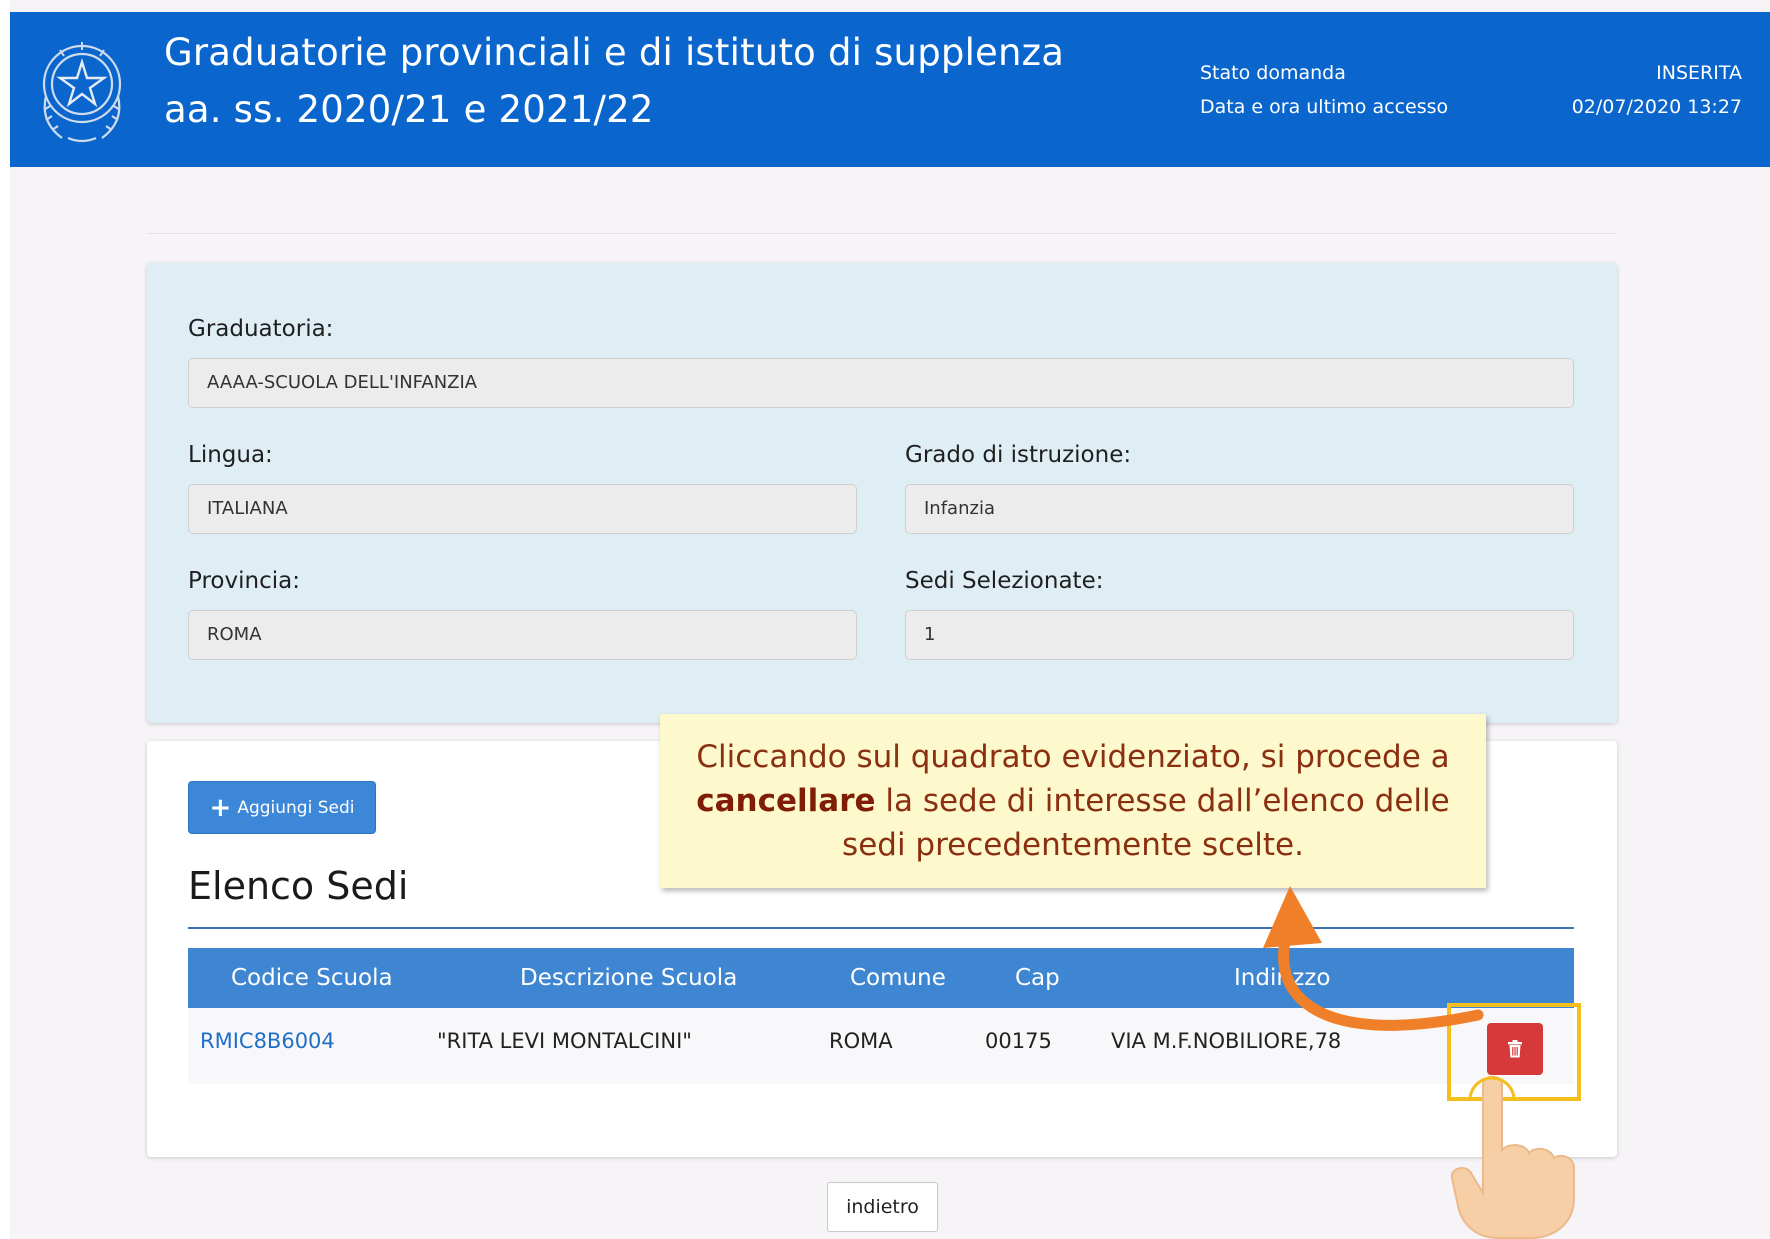 Image resolution: width=1770 pixels, height=1239 pixels. Describe the element at coordinates (1239, 509) in the screenshot. I see `grado-field: Infanzia` at that location.